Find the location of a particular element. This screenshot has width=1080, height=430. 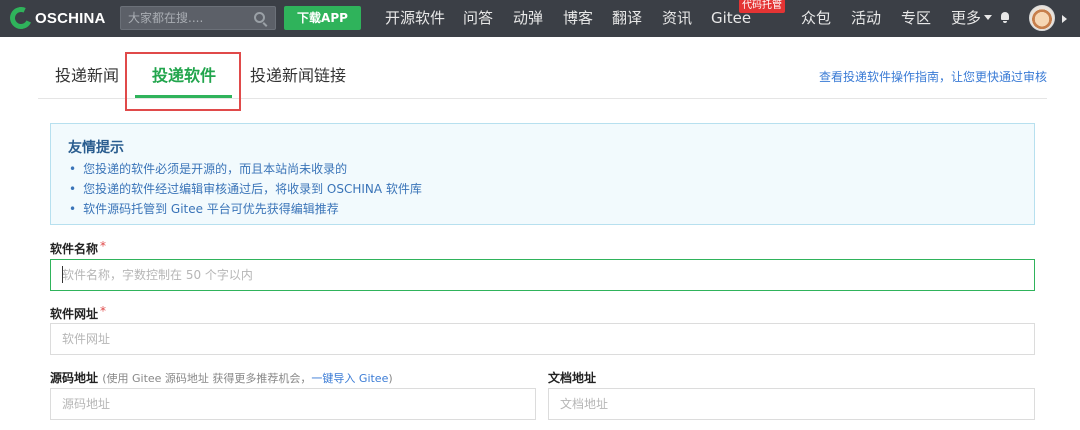

software-name-label-text: 软件名称 is located at coordinates (74, 249).